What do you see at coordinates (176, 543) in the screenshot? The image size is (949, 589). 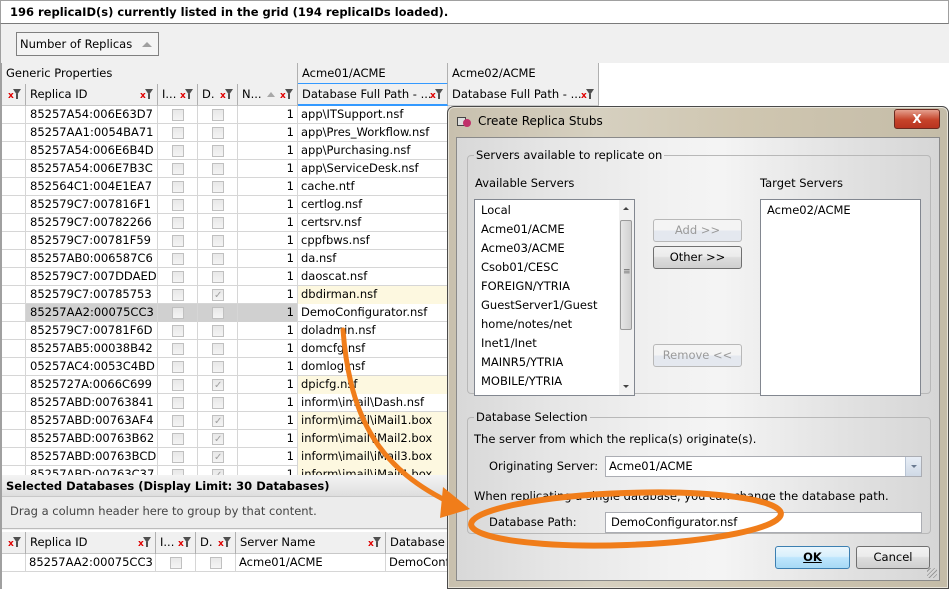 I see `selected-column-i: I... x` at bounding box center [176, 543].